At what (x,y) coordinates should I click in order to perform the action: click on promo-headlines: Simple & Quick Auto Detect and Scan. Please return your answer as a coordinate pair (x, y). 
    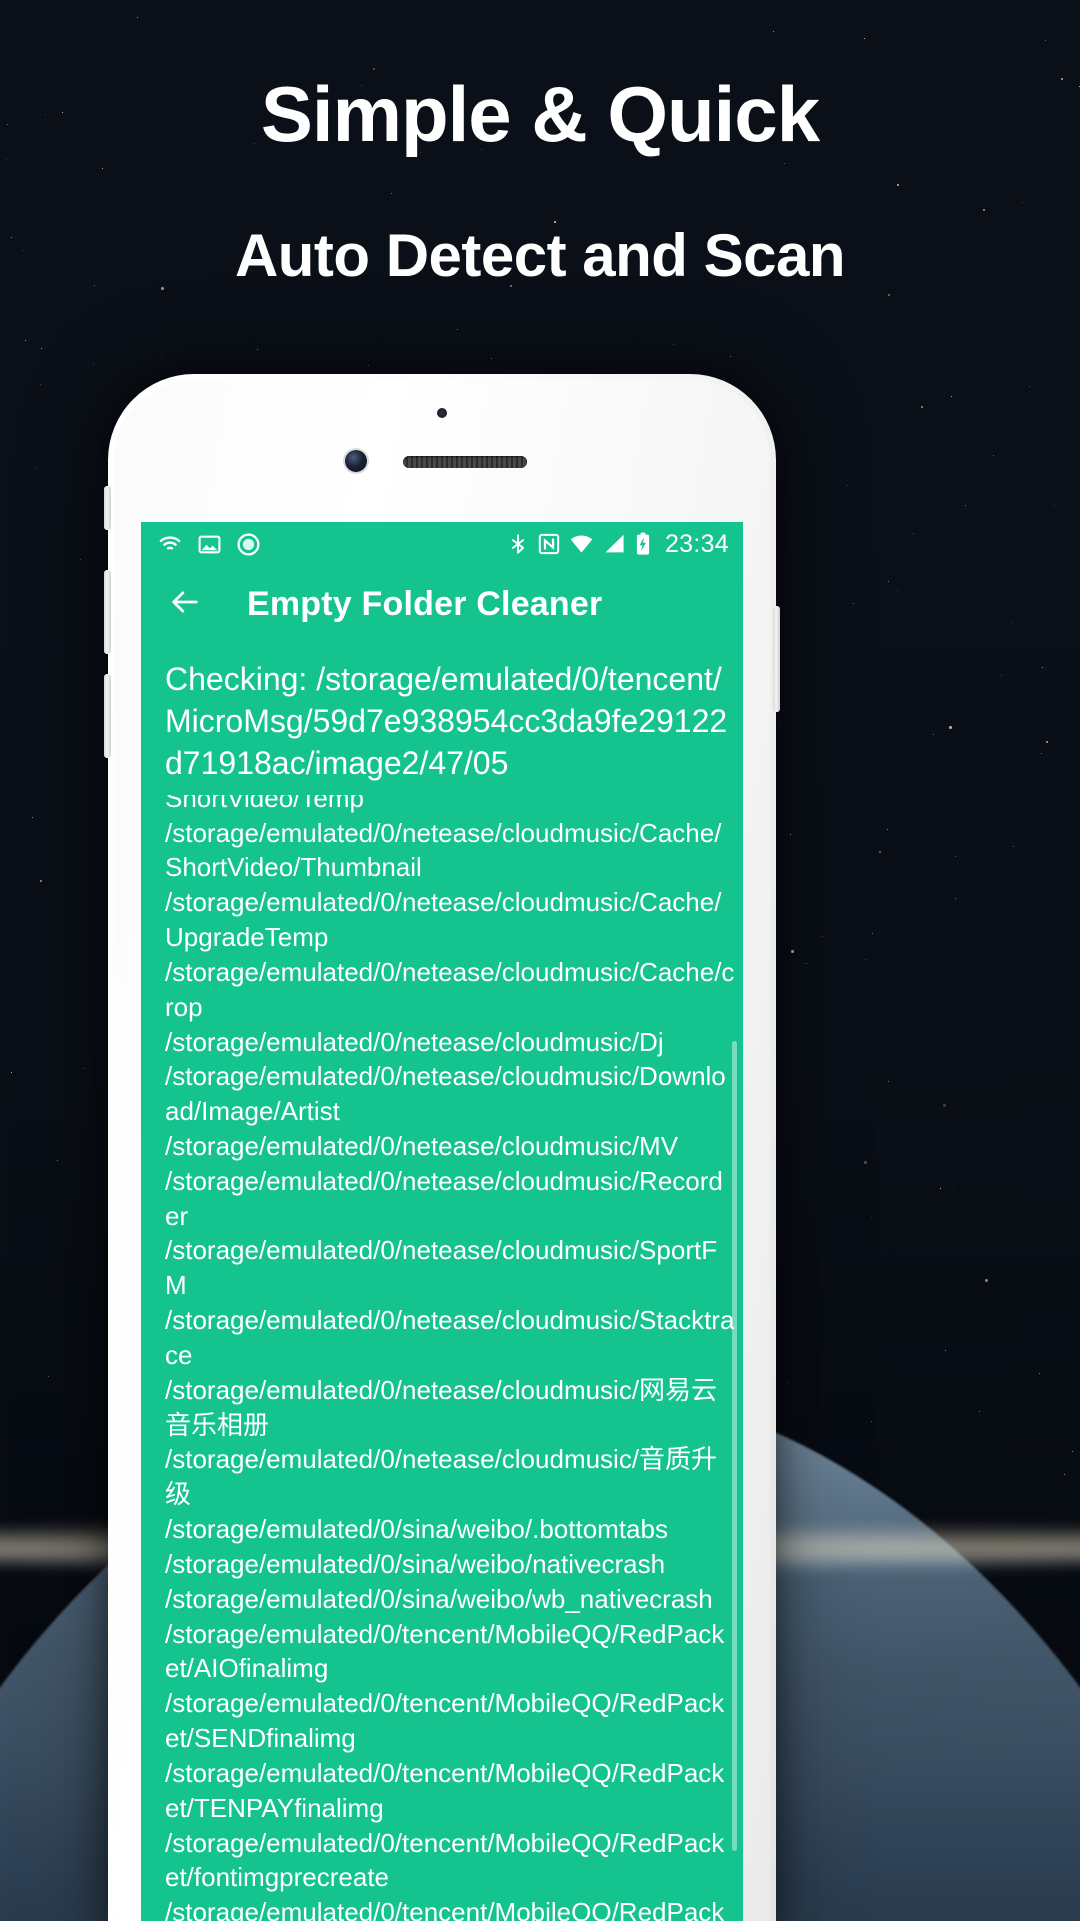
    Looking at the image, I should click on (540, 143).